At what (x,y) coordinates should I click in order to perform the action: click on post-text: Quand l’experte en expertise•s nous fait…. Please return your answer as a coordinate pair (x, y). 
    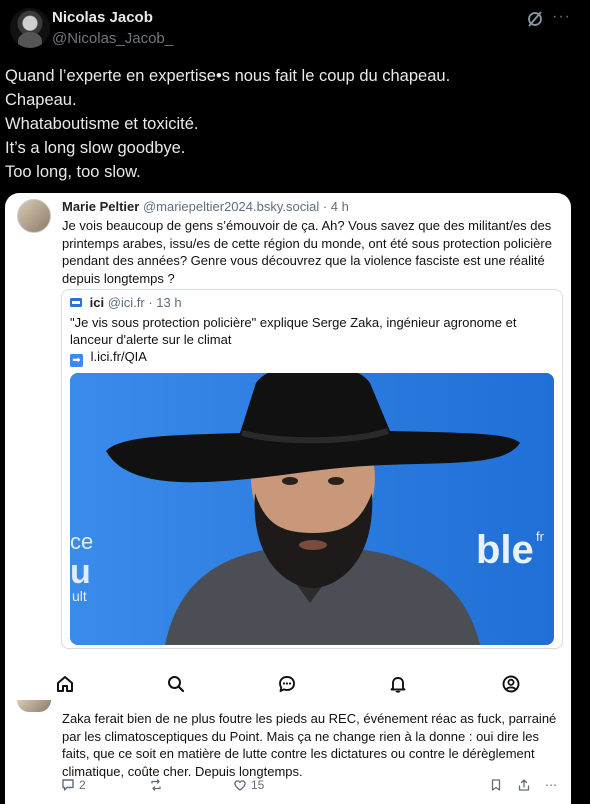
    Looking at the image, I should click on (292, 124).